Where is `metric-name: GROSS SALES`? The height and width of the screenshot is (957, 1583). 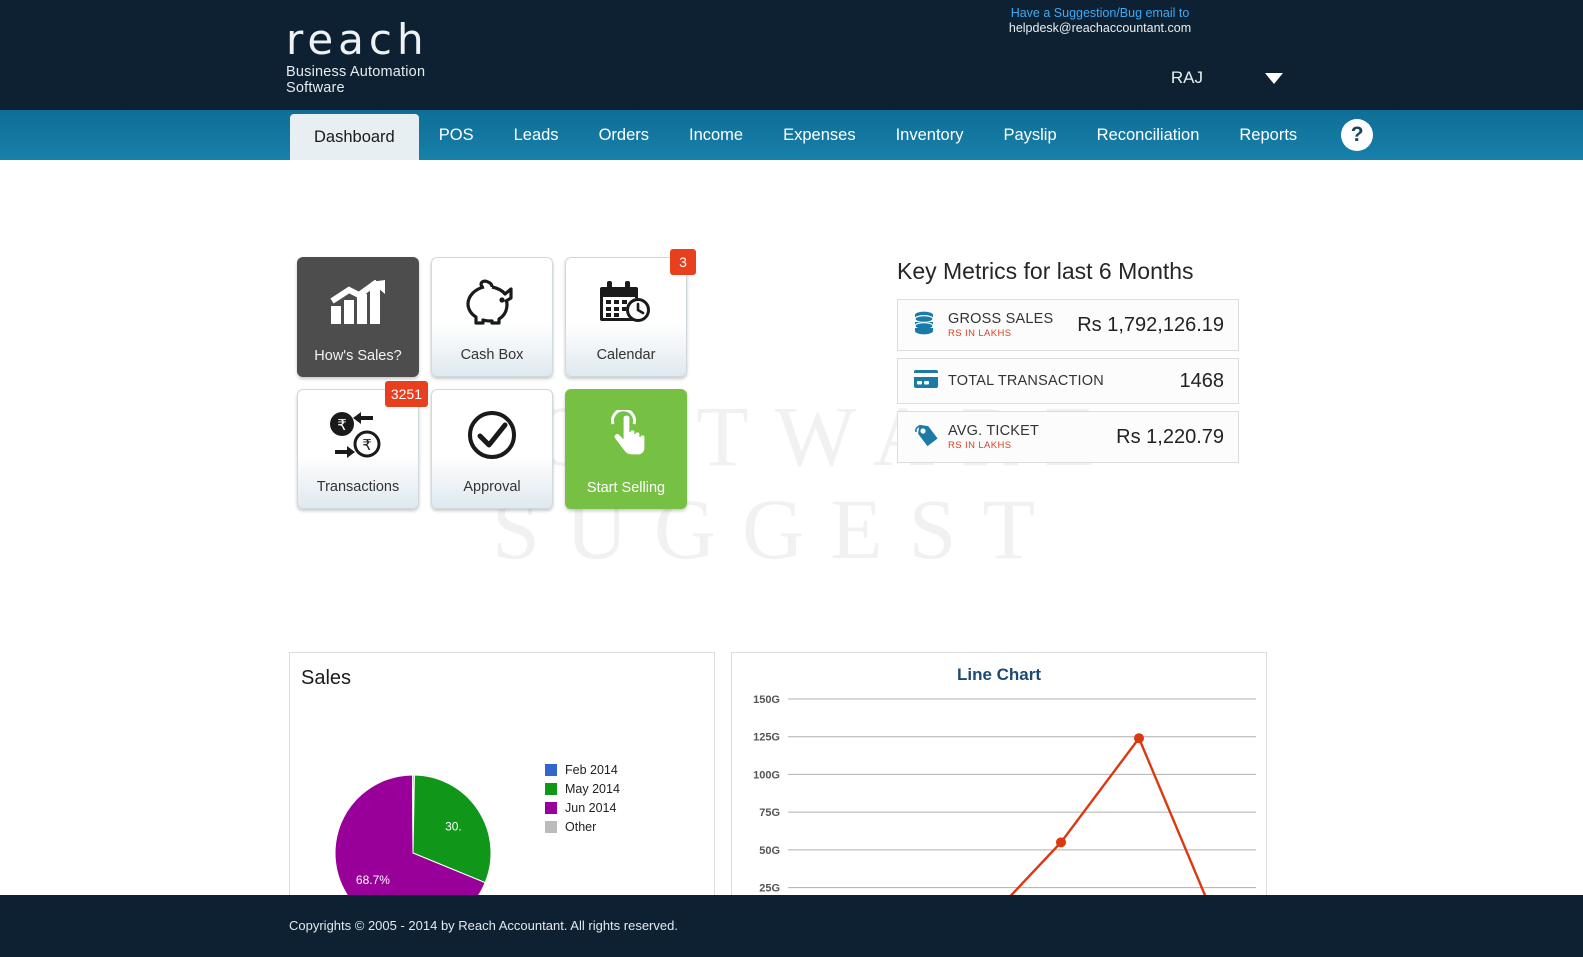
metric-name: GROSS SALES is located at coordinates (1001, 319).